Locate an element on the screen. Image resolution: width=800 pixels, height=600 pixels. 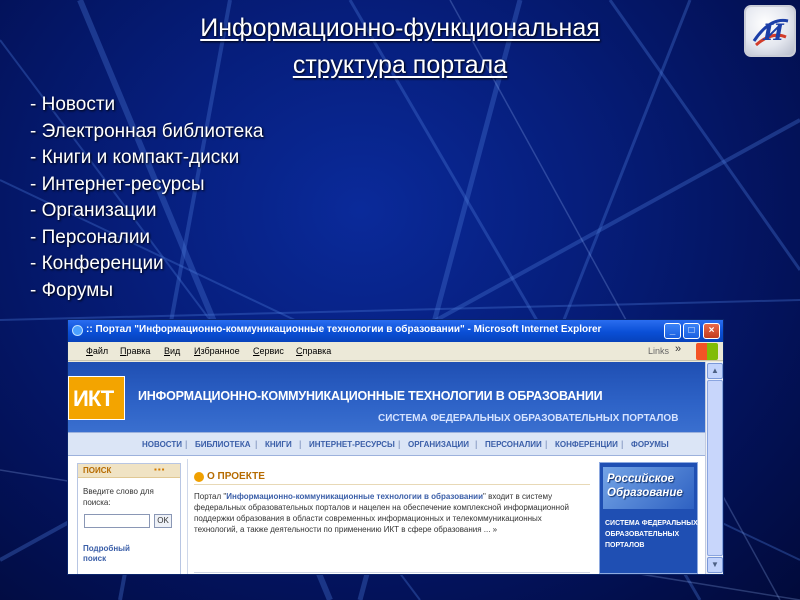
list-item: - Персоналии is located at coordinates (90, 237).